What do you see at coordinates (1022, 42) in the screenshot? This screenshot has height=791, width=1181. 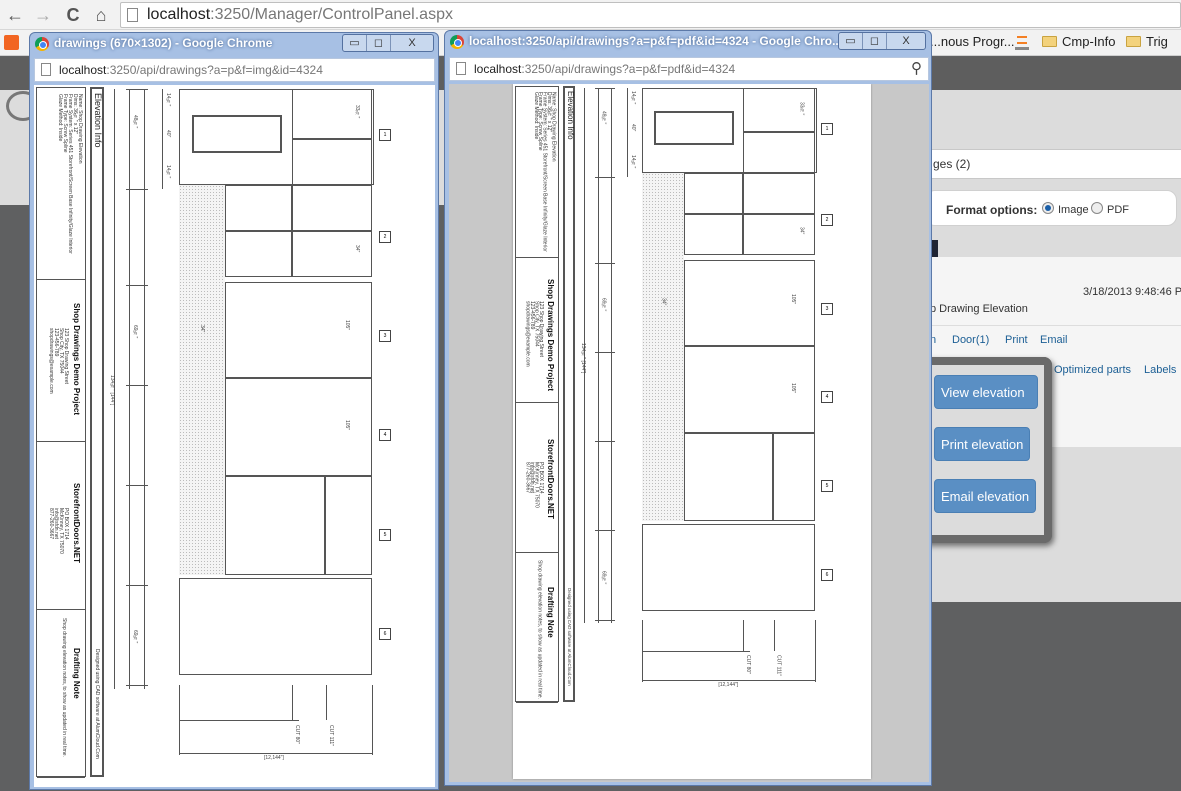 I see `stackoverflow-icon` at bounding box center [1022, 42].